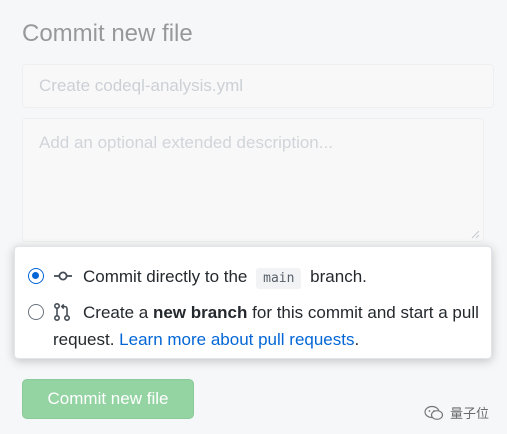  Describe the element at coordinates (108, 399) in the screenshot. I see `commit-new-file-button: Commit new file` at that location.